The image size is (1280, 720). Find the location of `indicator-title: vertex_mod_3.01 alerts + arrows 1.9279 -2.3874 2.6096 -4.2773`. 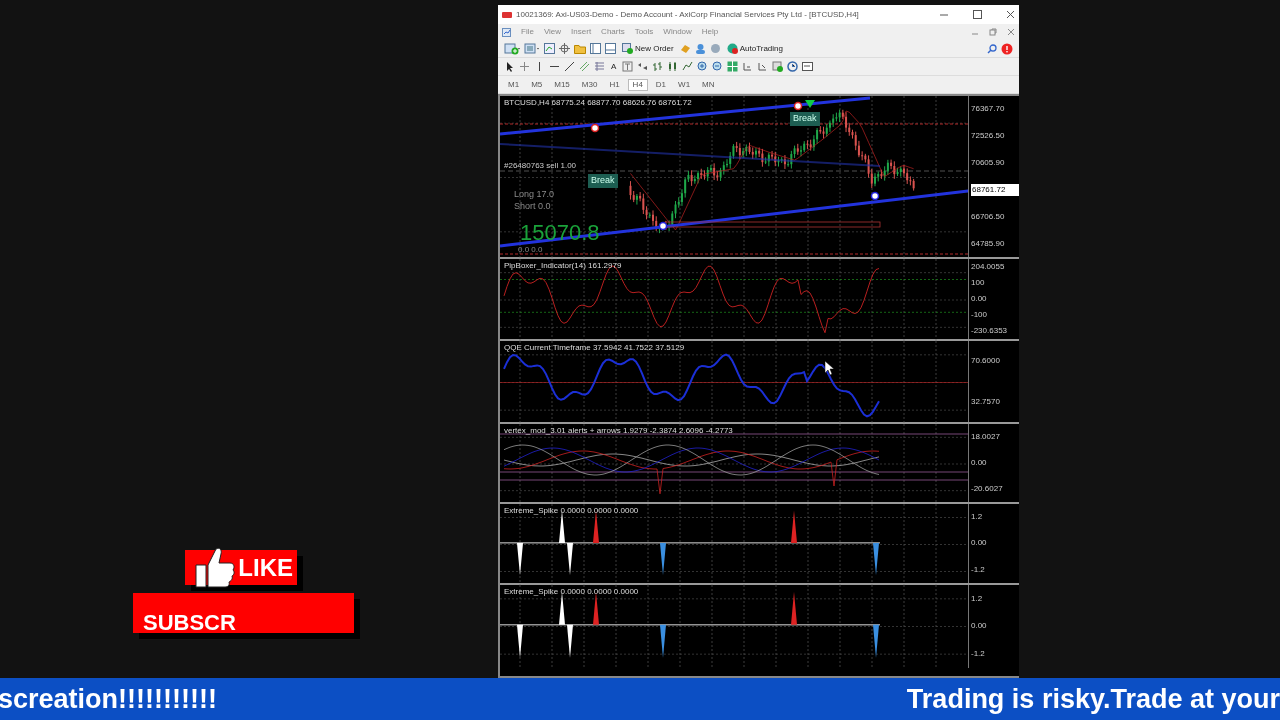

indicator-title: vertex_mod_3.01 alerts + arrows 1.9279 -2.3874 2.6096 -4.2773 is located at coordinates (618, 431).